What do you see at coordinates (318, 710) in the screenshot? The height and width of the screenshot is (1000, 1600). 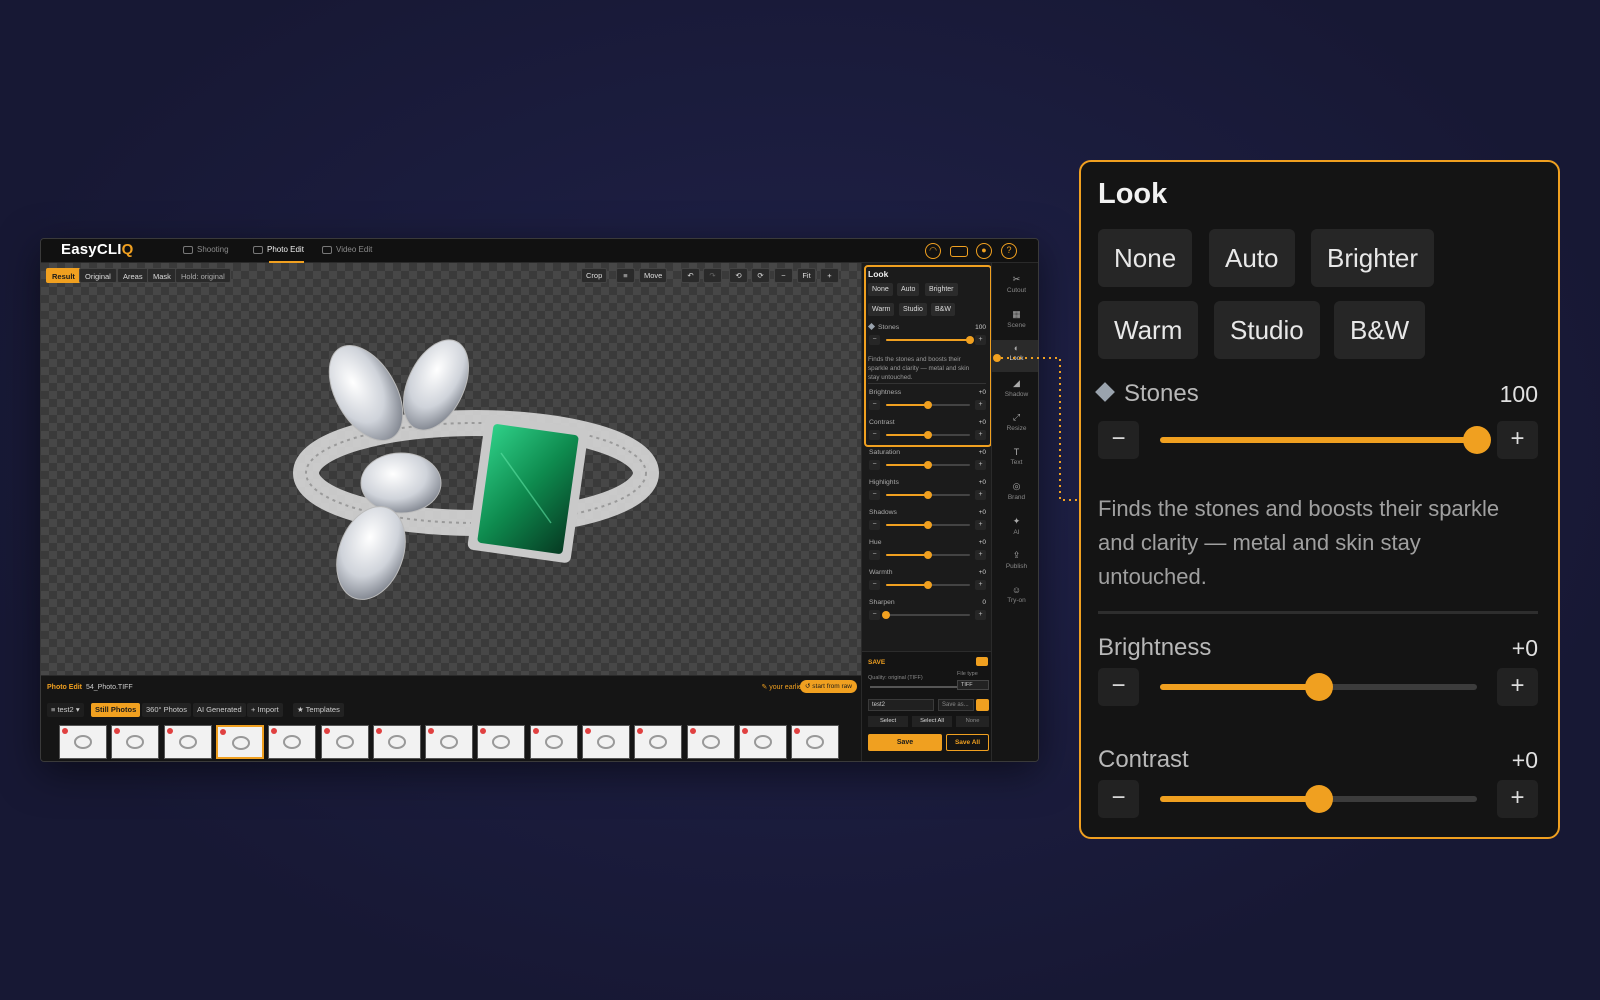 I see `templates-button: ★ Templates` at bounding box center [318, 710].